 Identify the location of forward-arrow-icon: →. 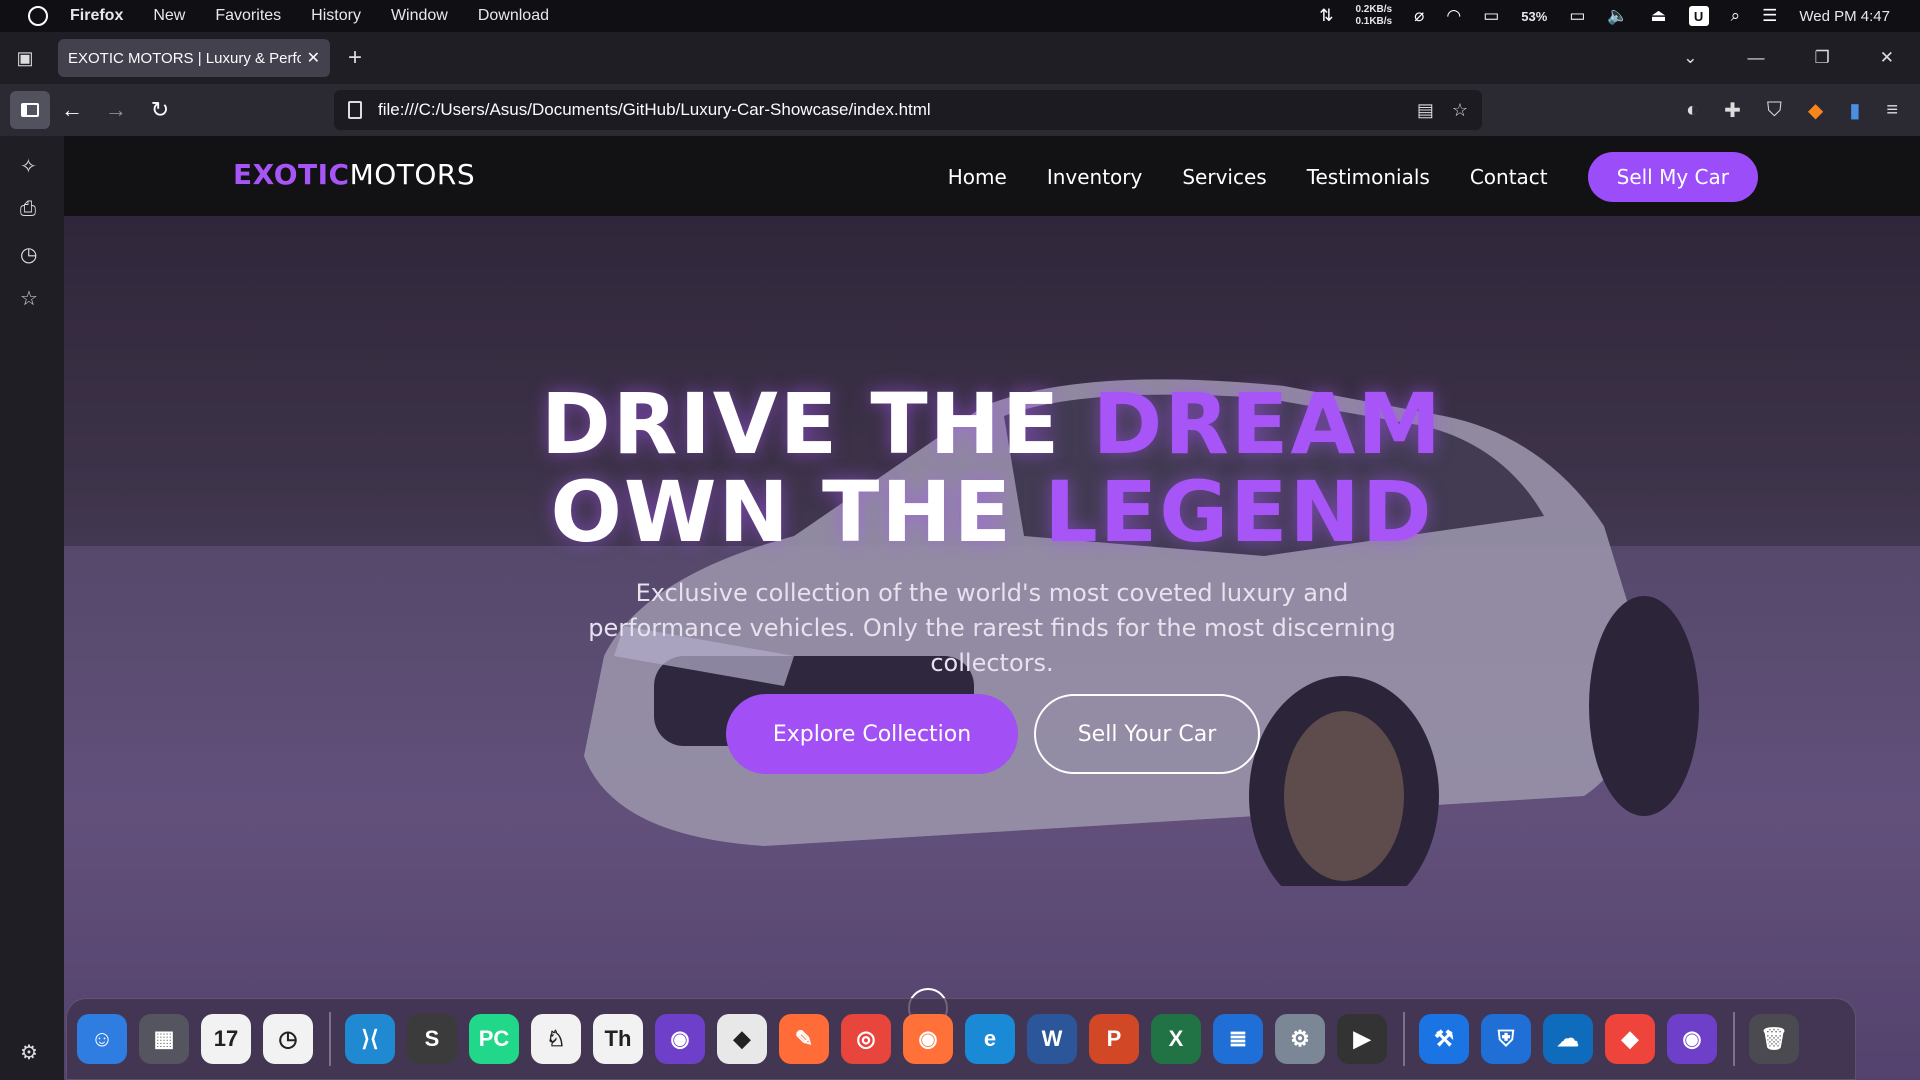
(116, 110).